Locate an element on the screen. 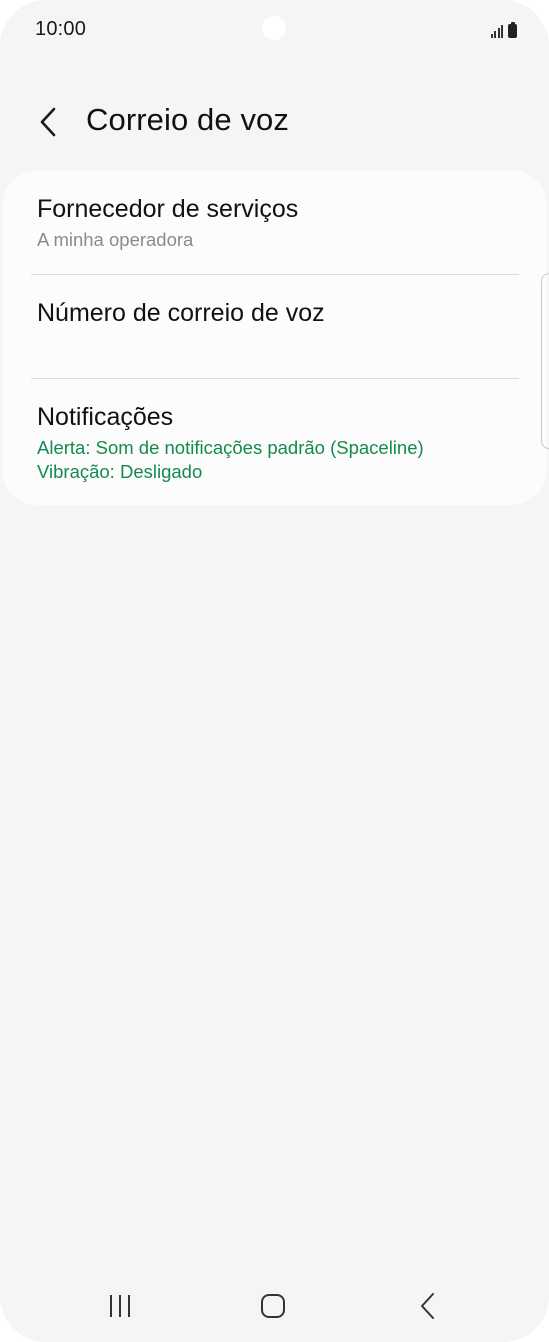 Image resolution: width=549 pixels, height=1342 pixels. item-title: Notificações is located at coordinates (105, 417).